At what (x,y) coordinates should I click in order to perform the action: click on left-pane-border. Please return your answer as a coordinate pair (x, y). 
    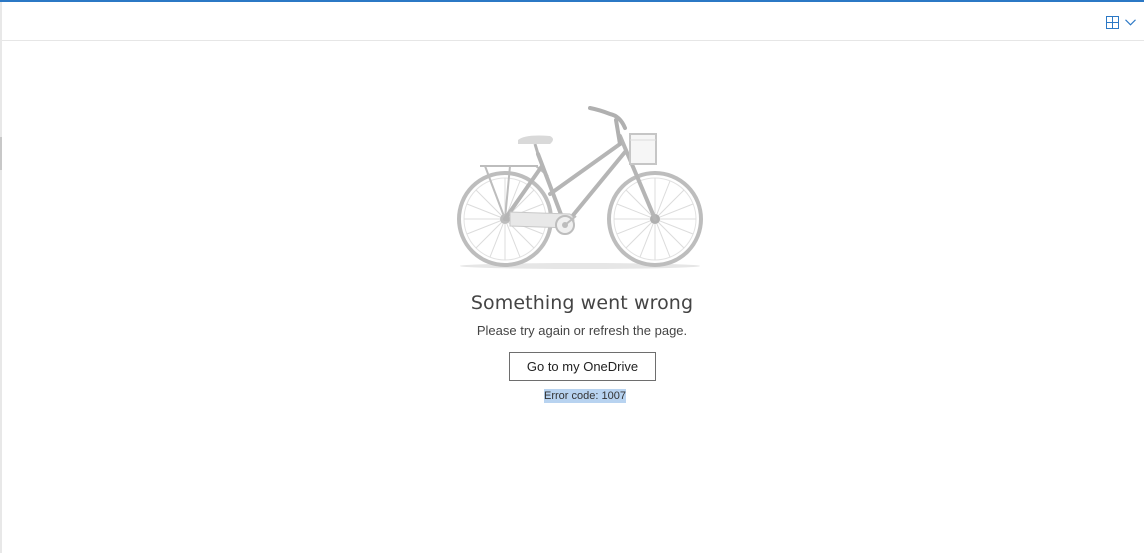
    Looking at the image, I should click on (1, 277).